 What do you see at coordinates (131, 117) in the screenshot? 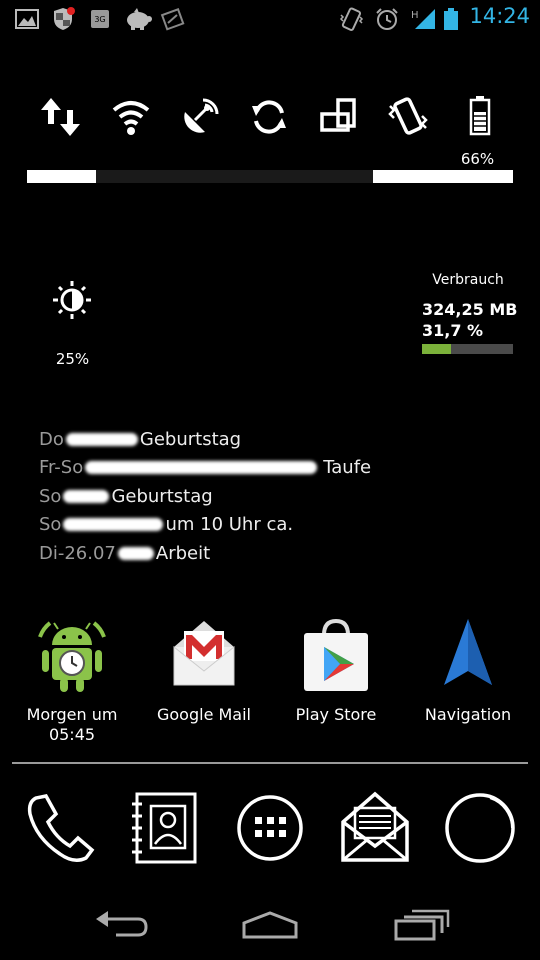
I see `wifi-icon` at bounding box center [131, 117].